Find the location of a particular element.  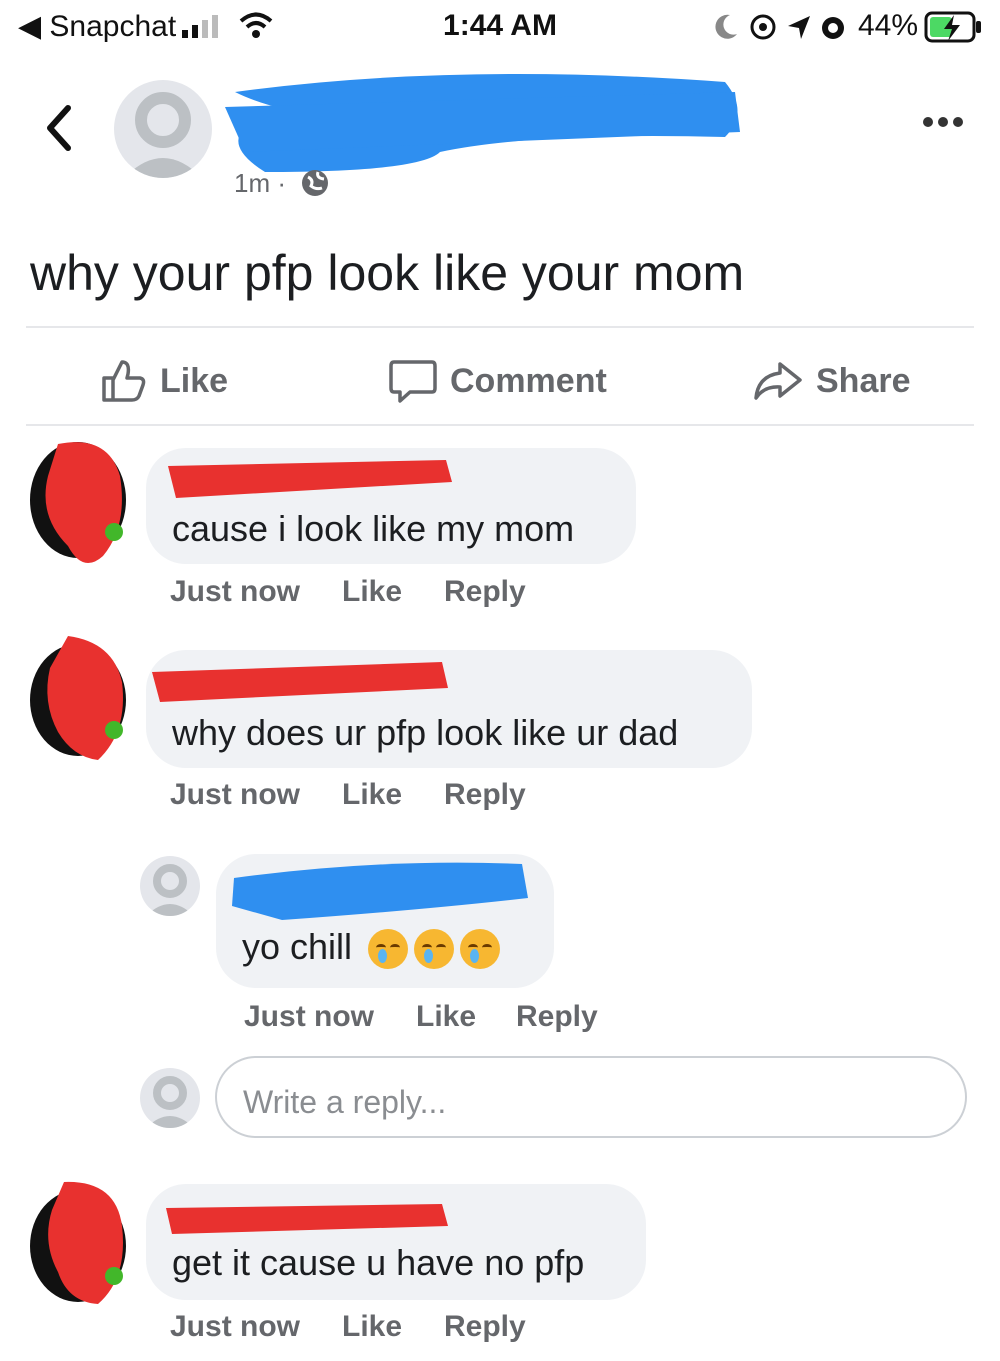

author-name-redaction is located at coordinates (482, 123).